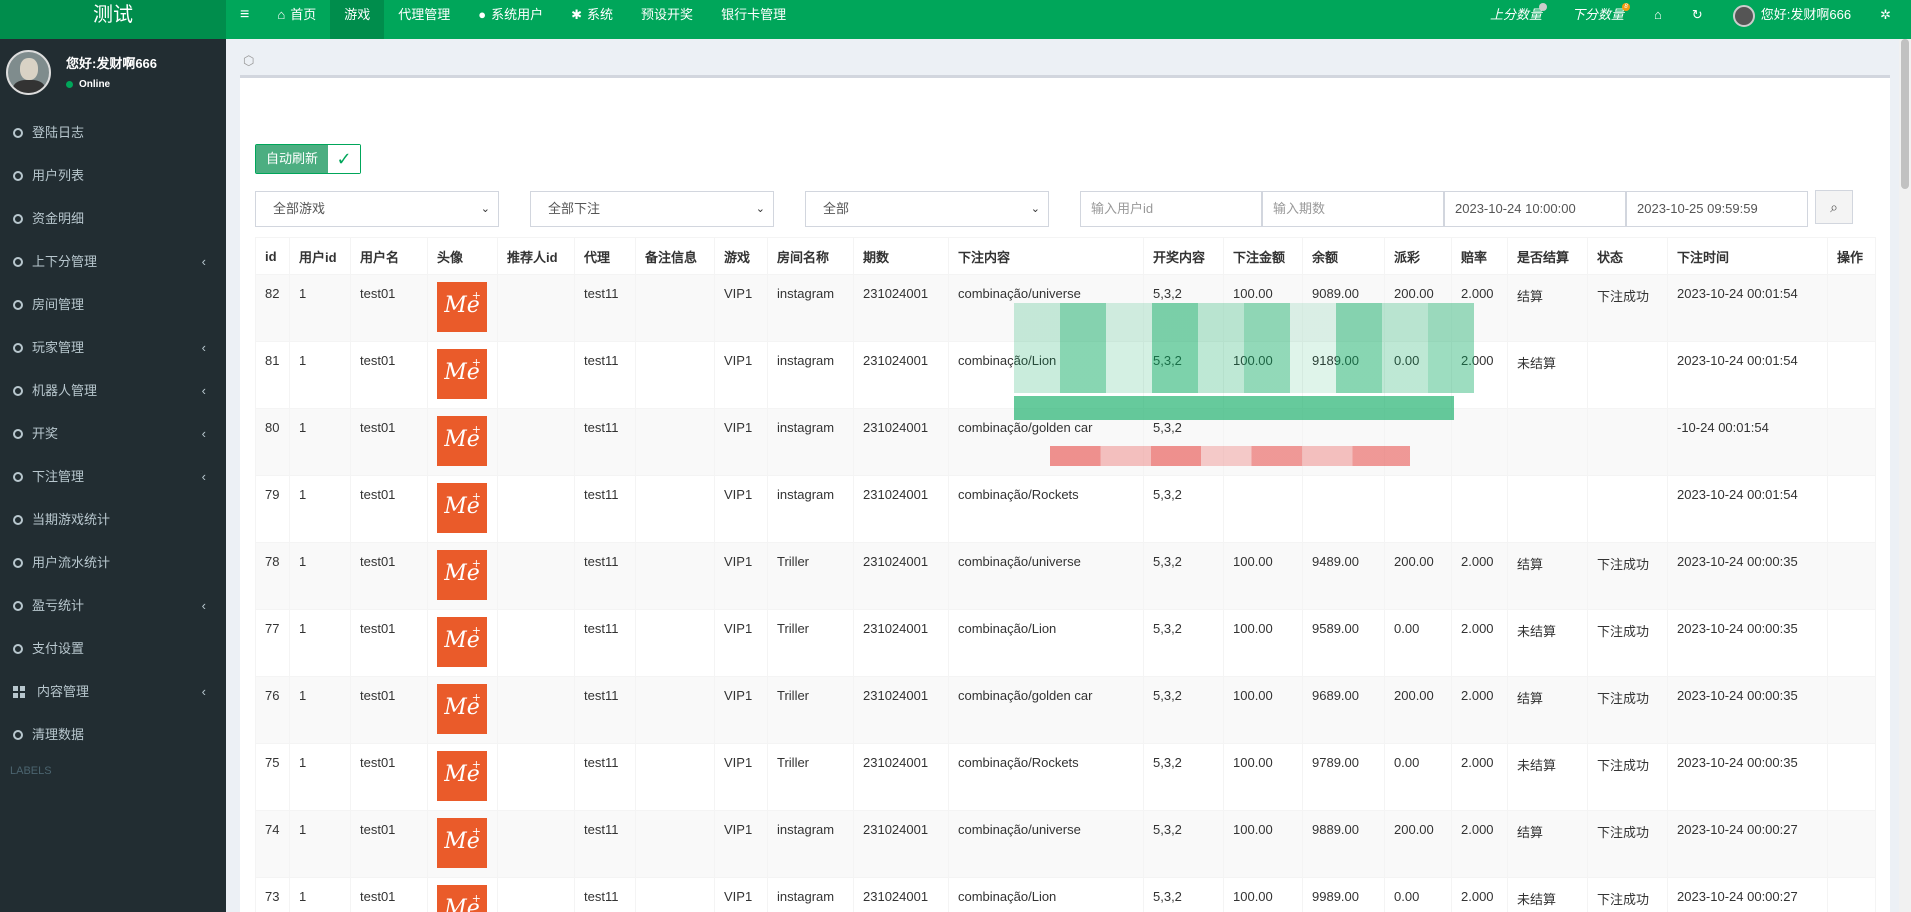 The height and width of the screenshot is (912, 1911). I want to click on col-header-game: 游戏, so click(741, 256).